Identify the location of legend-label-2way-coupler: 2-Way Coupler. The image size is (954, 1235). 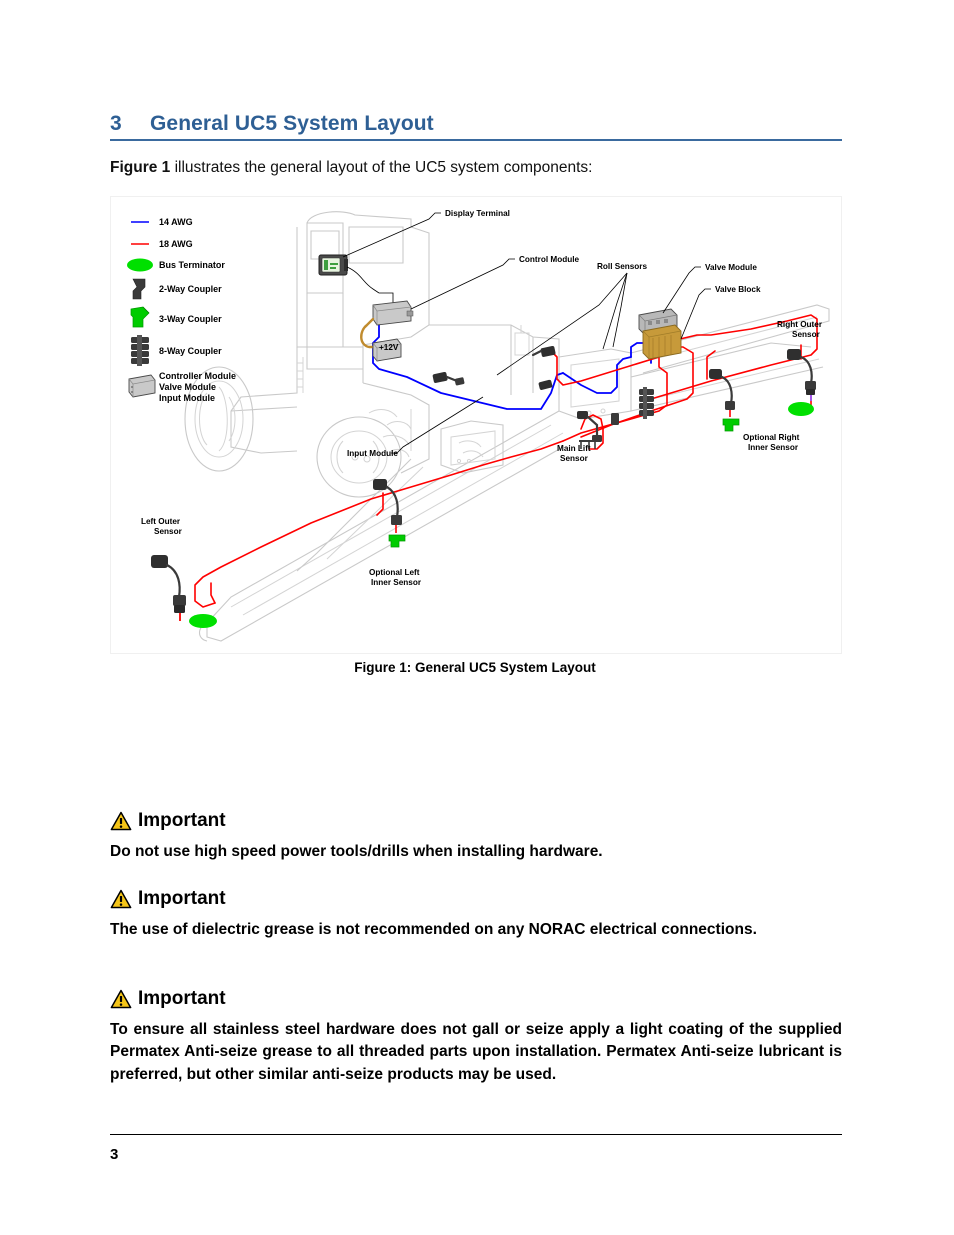
(190, 289).